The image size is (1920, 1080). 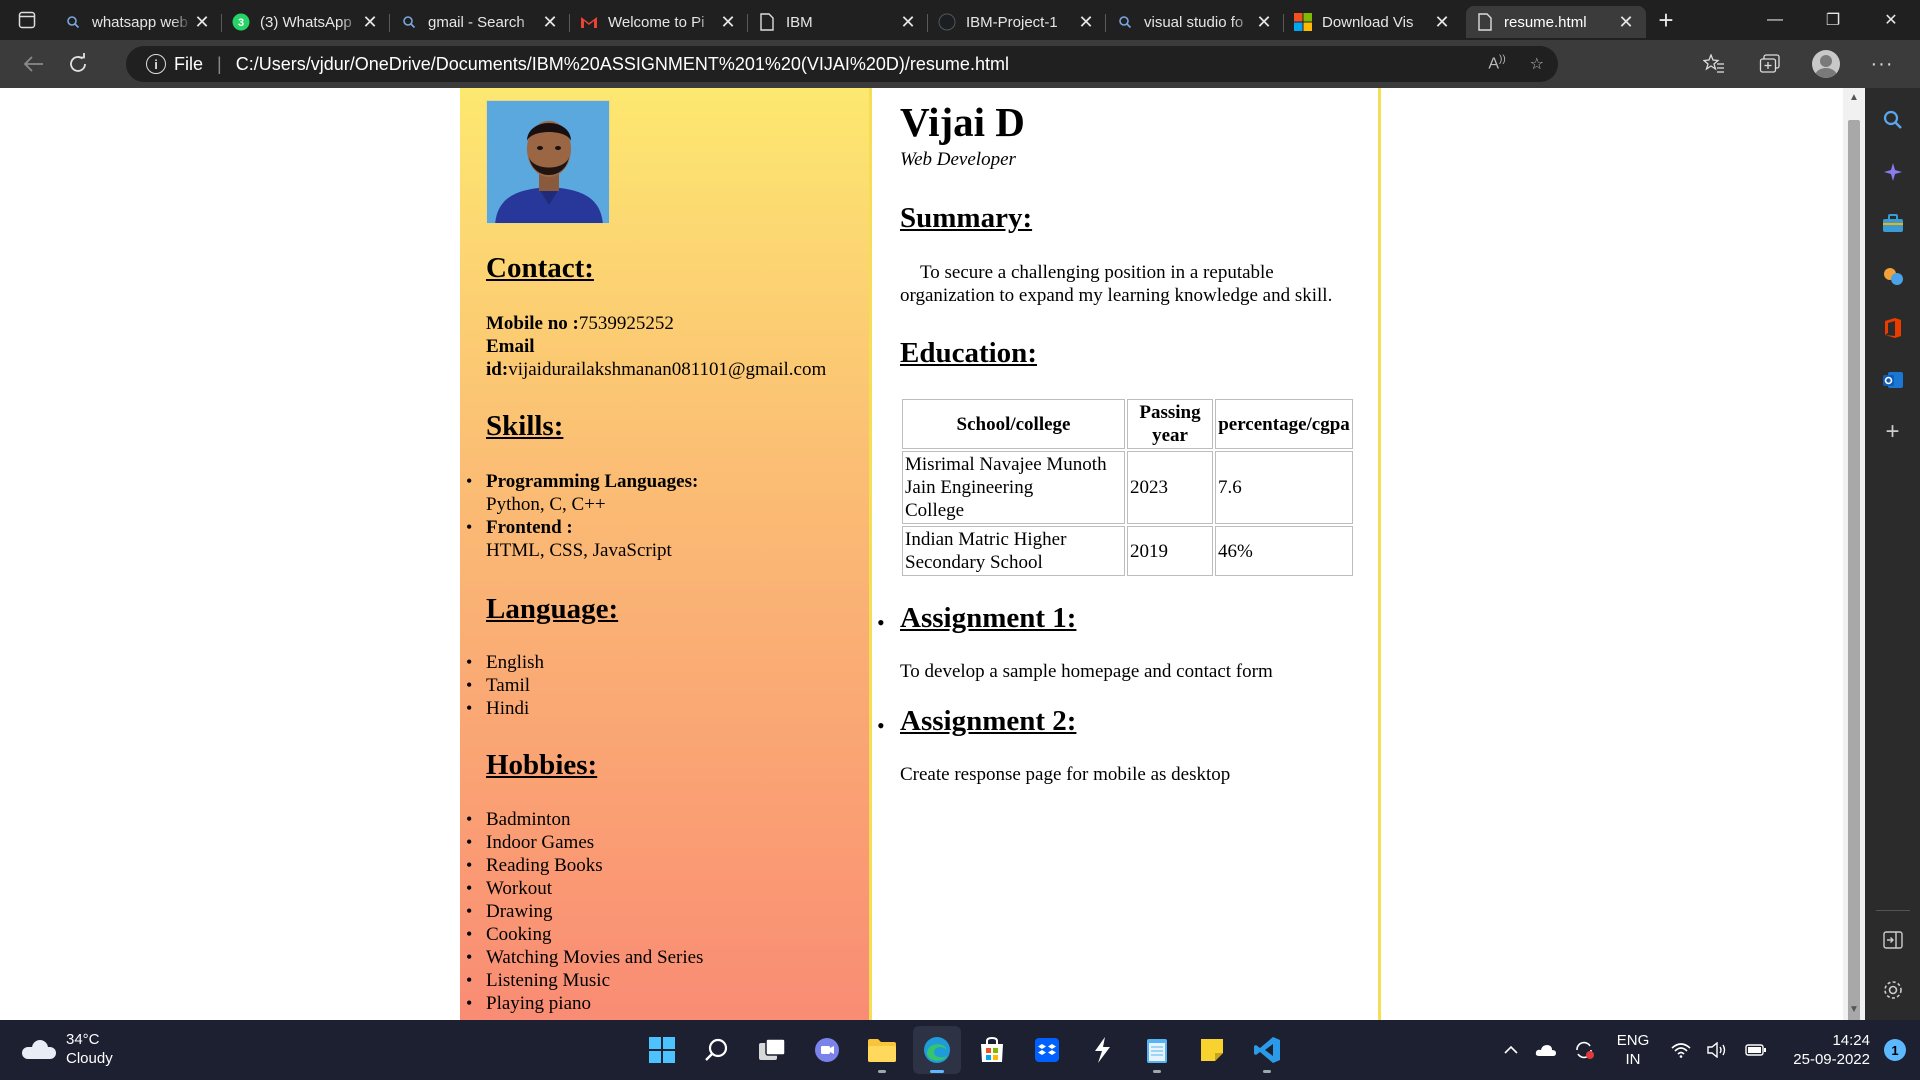 What do you see at coordinates (1892, 554) in the screenshot?
I see `edge-sidebar: +` at bounding box center [1892, 554].